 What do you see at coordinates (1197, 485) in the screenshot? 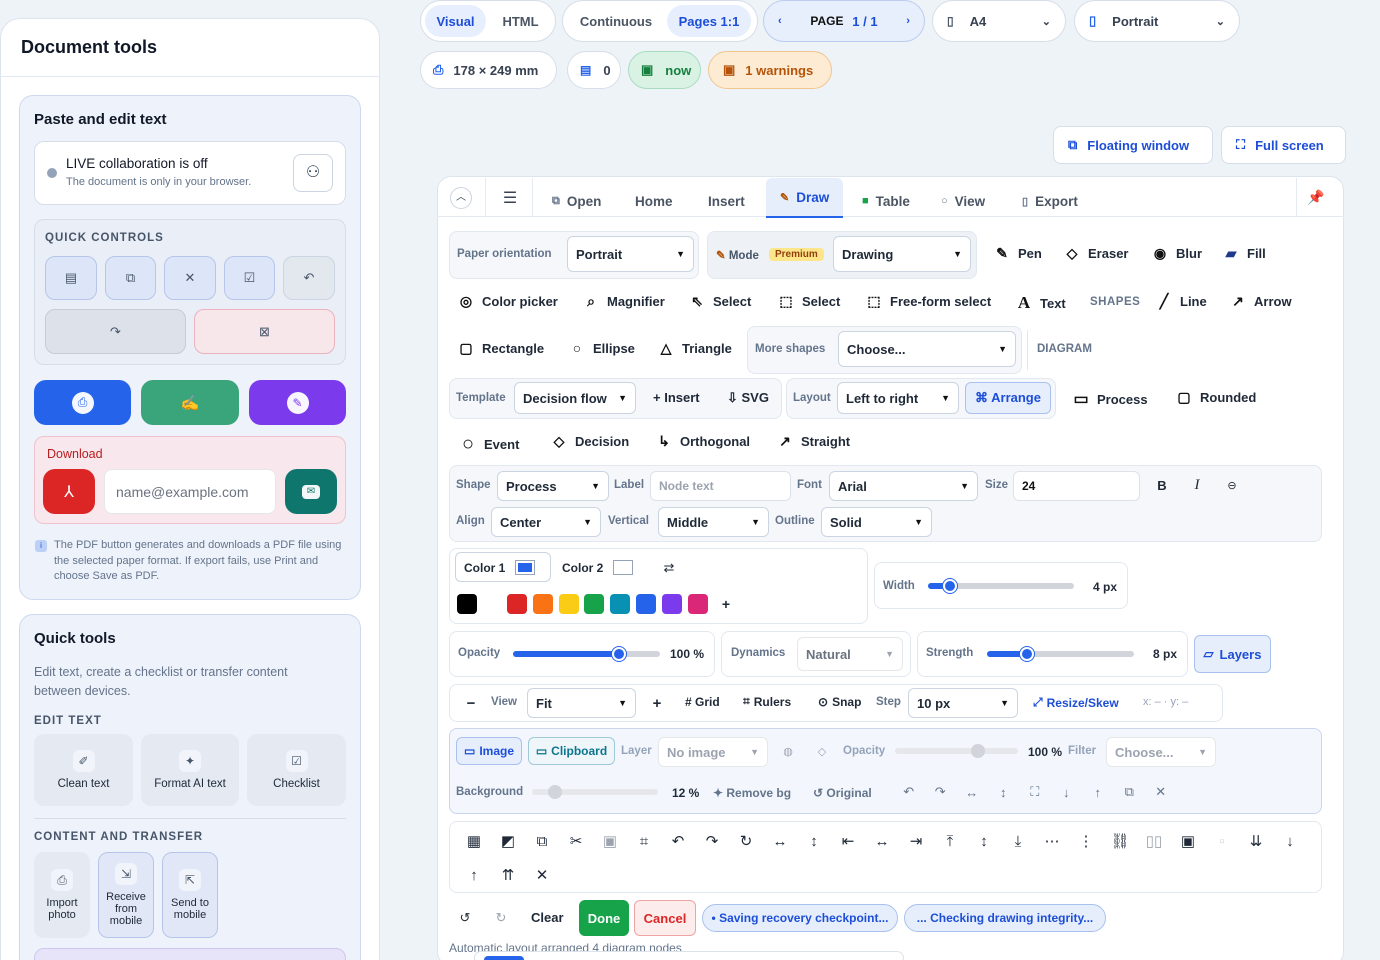
I see `italic-icon: I` at bounding box center [1197, 485].